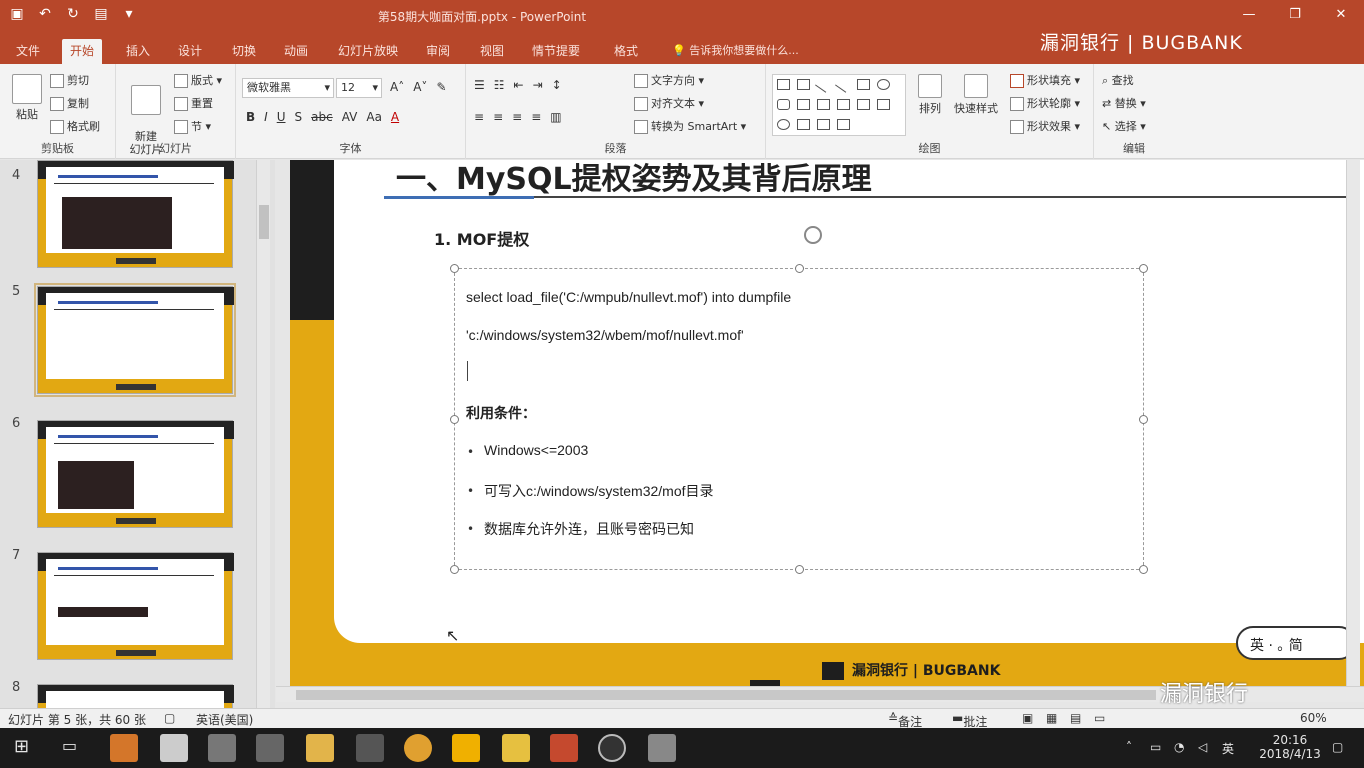 The width and height of the screenshot is (1364, 768). Describe the element at coordinates (589, 529) in the screenshot. I see `condition-item: 数据库允许外连，且账号密码已知` at that location.